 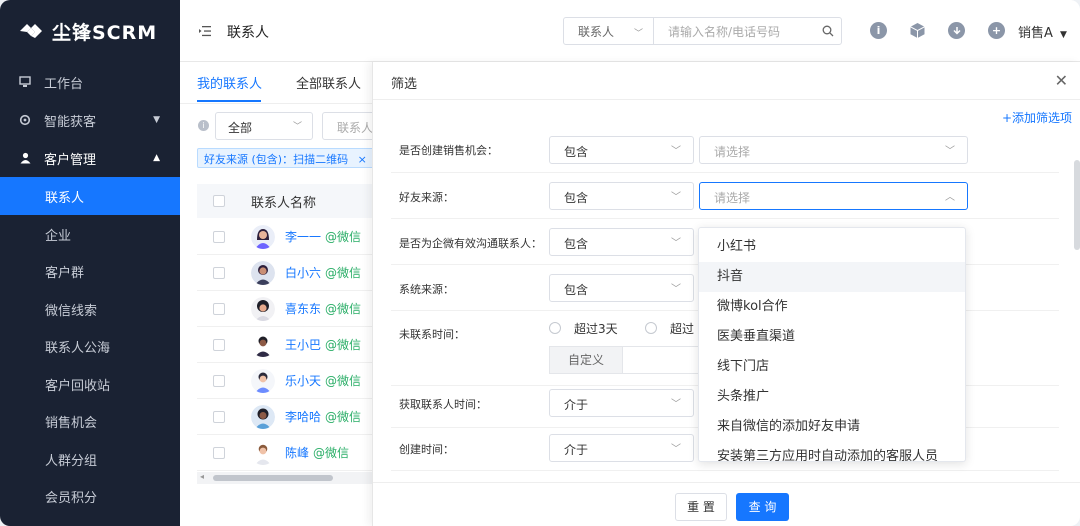 What do you see at coordinates (65, 273) in the screenshot?
I see `sidebar-item-label: 客户群` at bounding box center [65, 273].